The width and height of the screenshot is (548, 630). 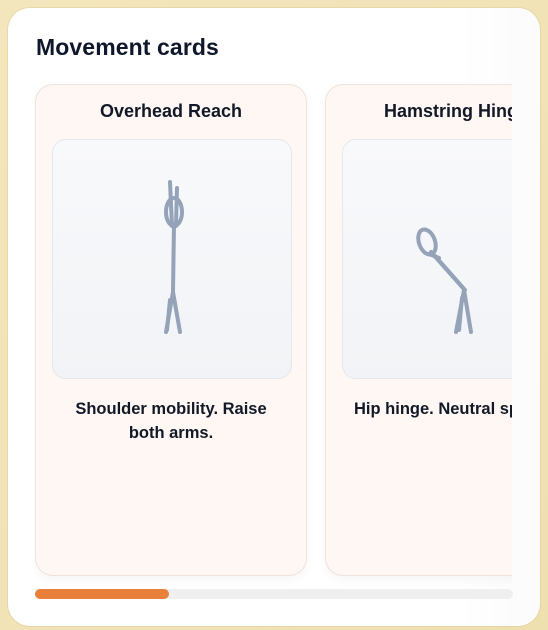 What do you see at coordinates (274, 594) in the screenshot?
I see `carousel-scrollbar-track` at bounding box center [274, 594].